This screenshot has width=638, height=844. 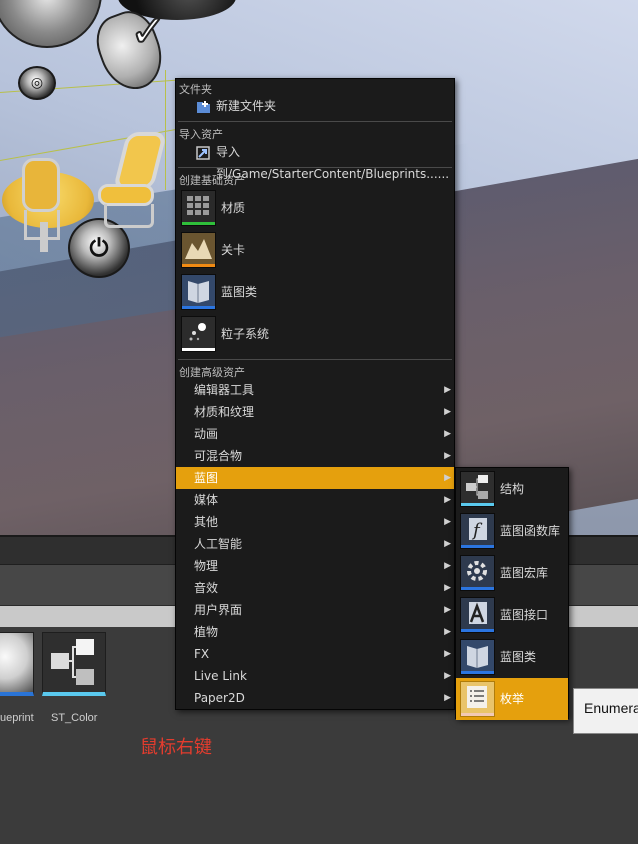 I want to click on submenu-item-enum: 枚举, so click(x=512, y=699).